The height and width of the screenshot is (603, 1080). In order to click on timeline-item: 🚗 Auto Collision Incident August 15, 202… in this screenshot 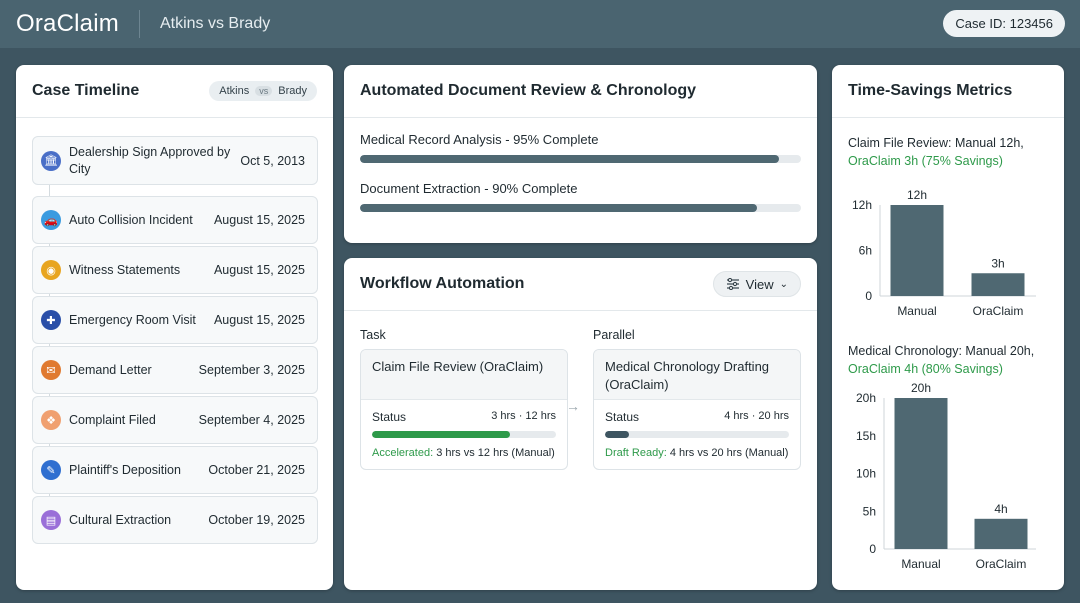, I will do `click(175, 220)`.